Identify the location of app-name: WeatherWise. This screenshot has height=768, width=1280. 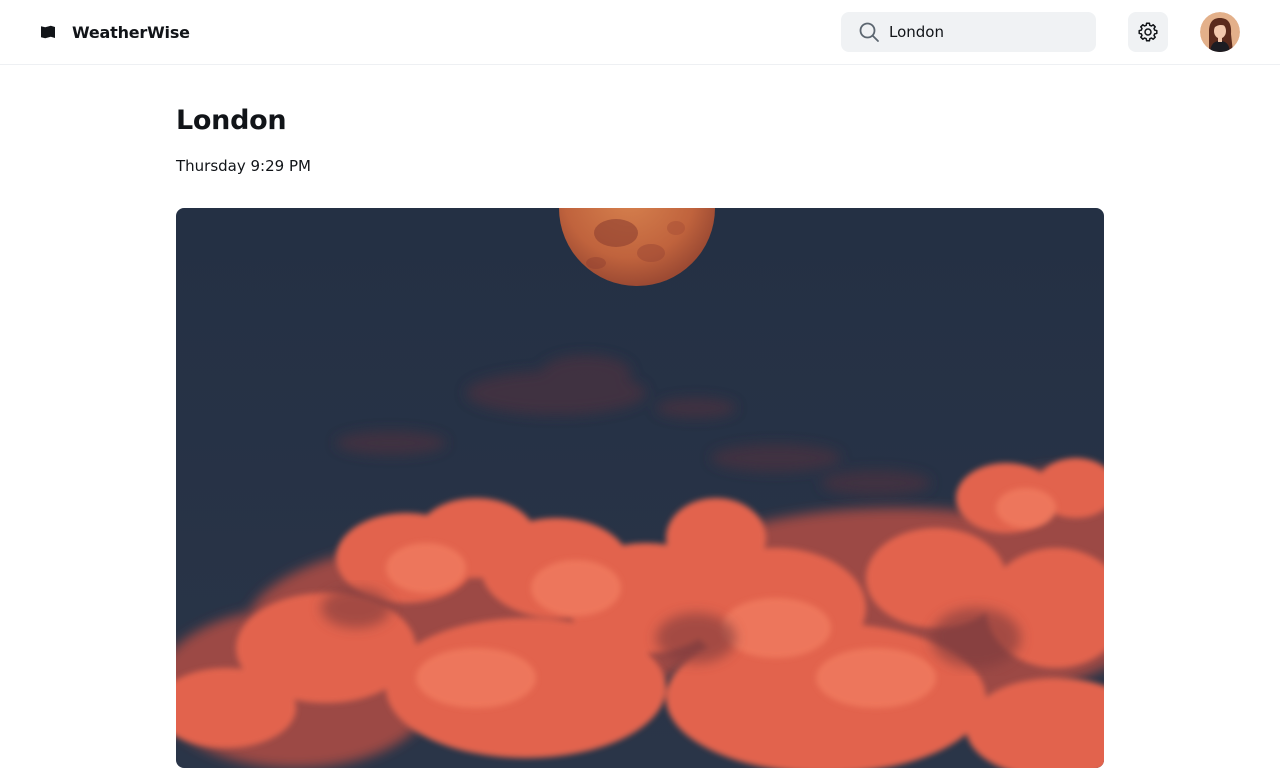
(131, 32).